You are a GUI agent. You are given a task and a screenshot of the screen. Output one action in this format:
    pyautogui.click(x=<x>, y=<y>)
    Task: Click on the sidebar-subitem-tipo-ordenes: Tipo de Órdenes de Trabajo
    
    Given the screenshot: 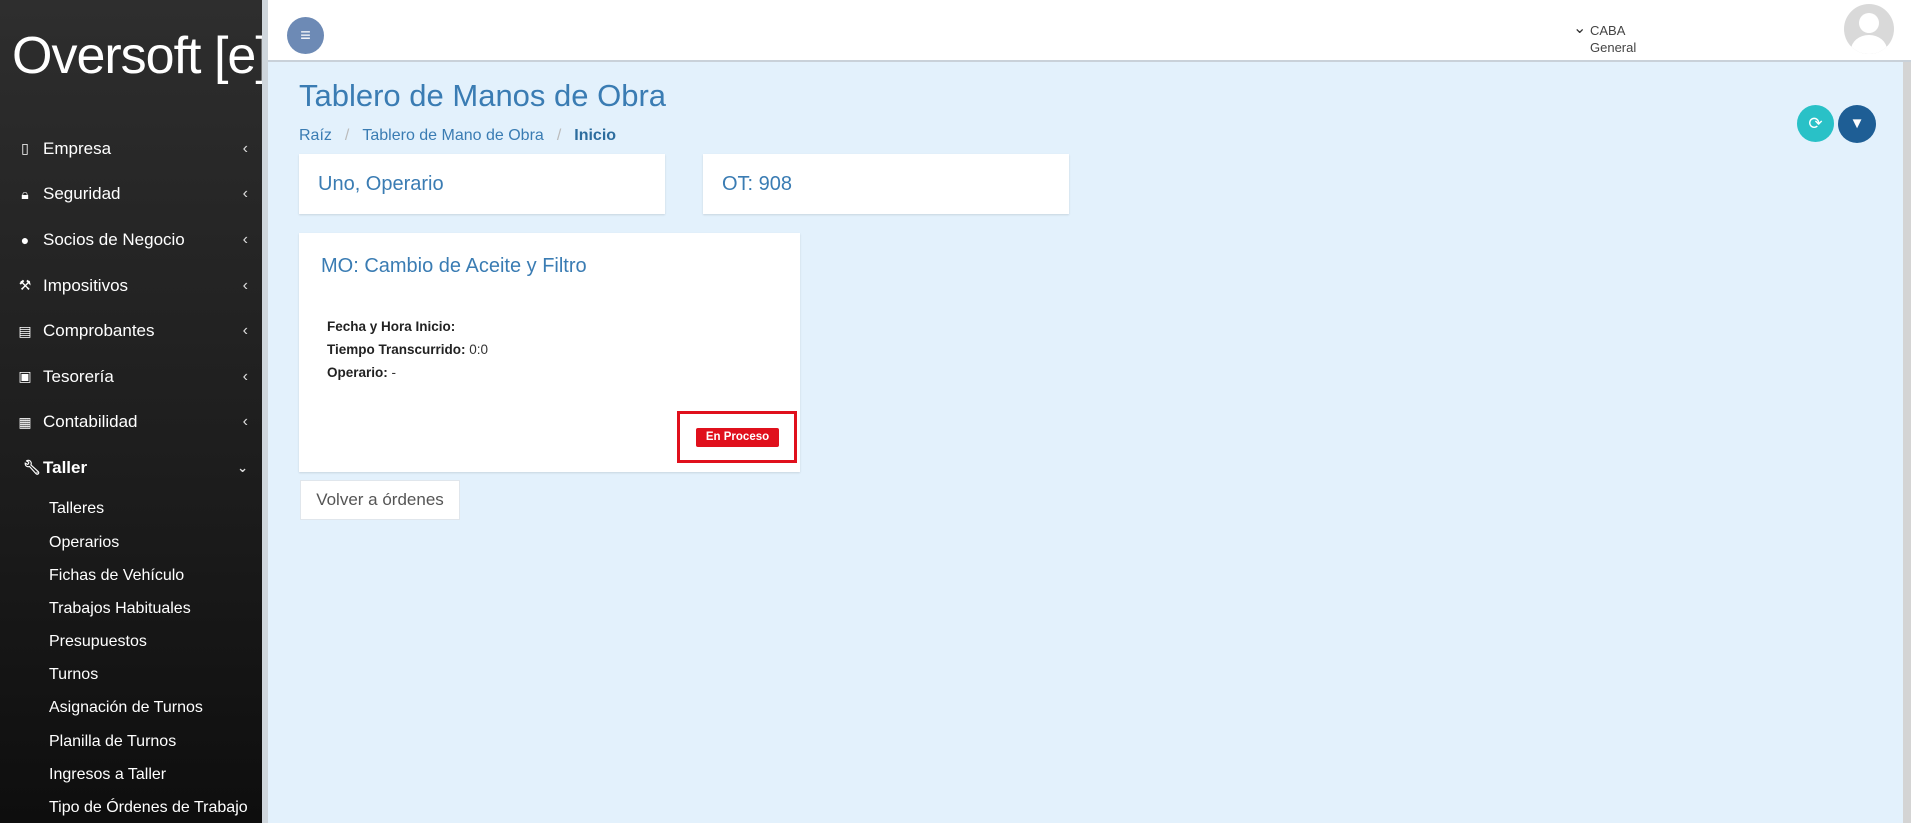 What is the action you would take?
    pyautogui.click(x=131, y=807)
    